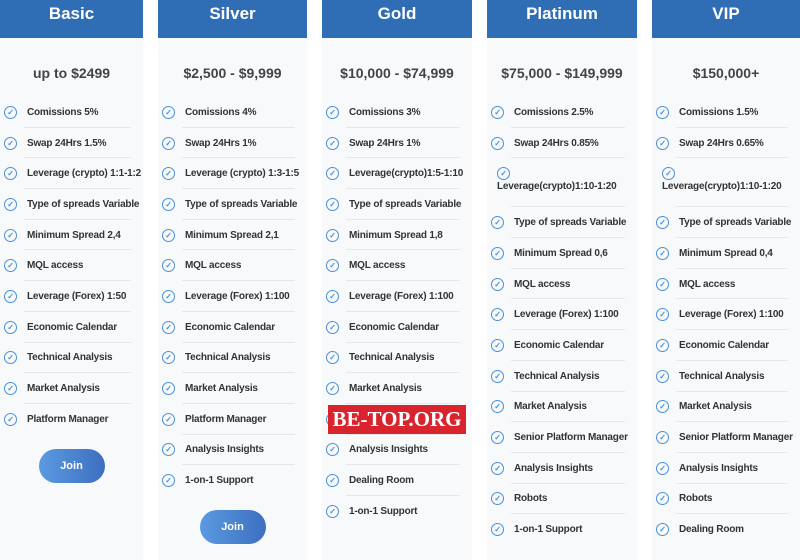  I want to click on feature-item: ✓ Economic Calendar, so click(232, 327).